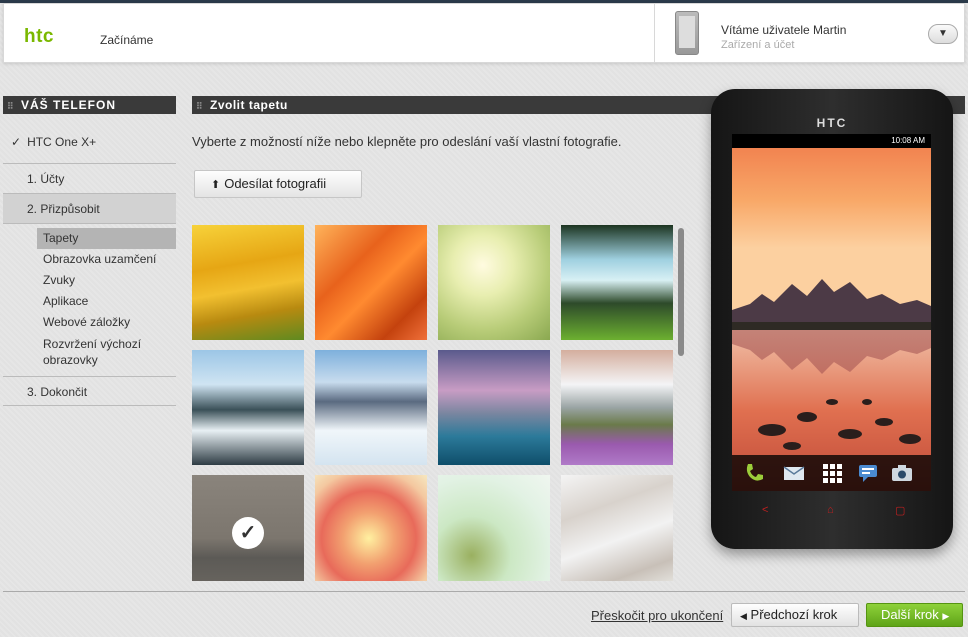  What do you see at coordinates (249, 105) in the screenshot?
I see `content-heading: Zvolit tapetu` at bounding box center [249, 105].